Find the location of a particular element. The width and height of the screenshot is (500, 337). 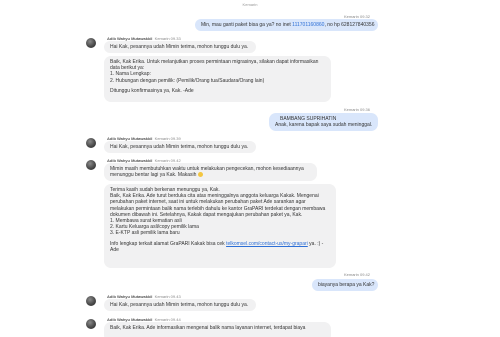

message-text: Ditunggu konfirmasinya ya, Kak. -Ade is located at coordinates (152, 90).